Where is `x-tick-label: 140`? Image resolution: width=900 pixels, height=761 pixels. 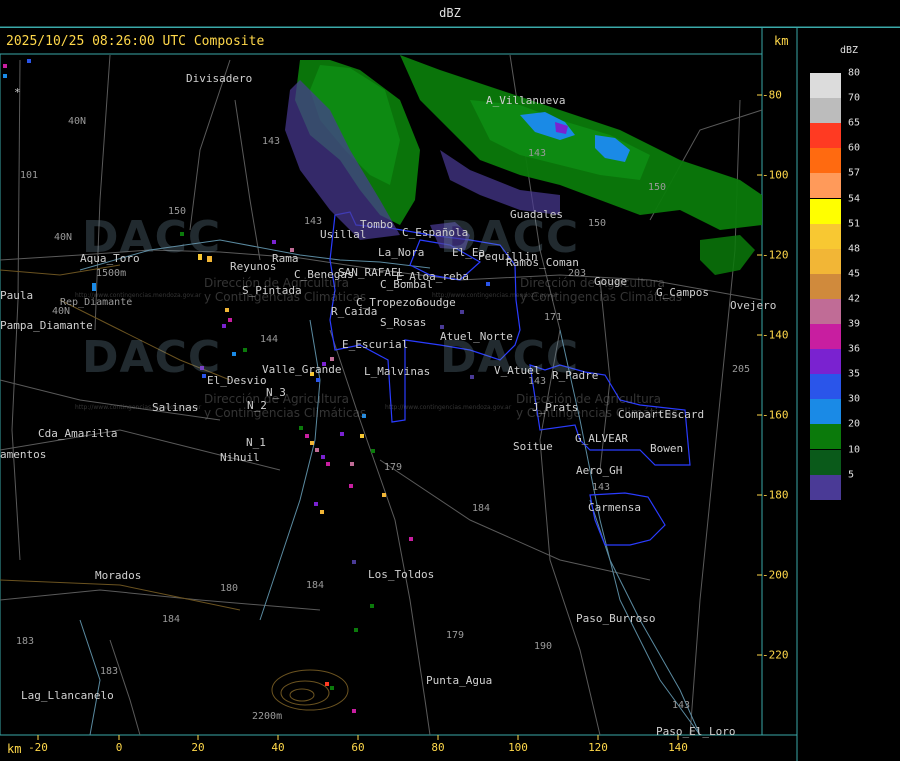 x-tick-label: 140 is located at coordinates (678, 747).